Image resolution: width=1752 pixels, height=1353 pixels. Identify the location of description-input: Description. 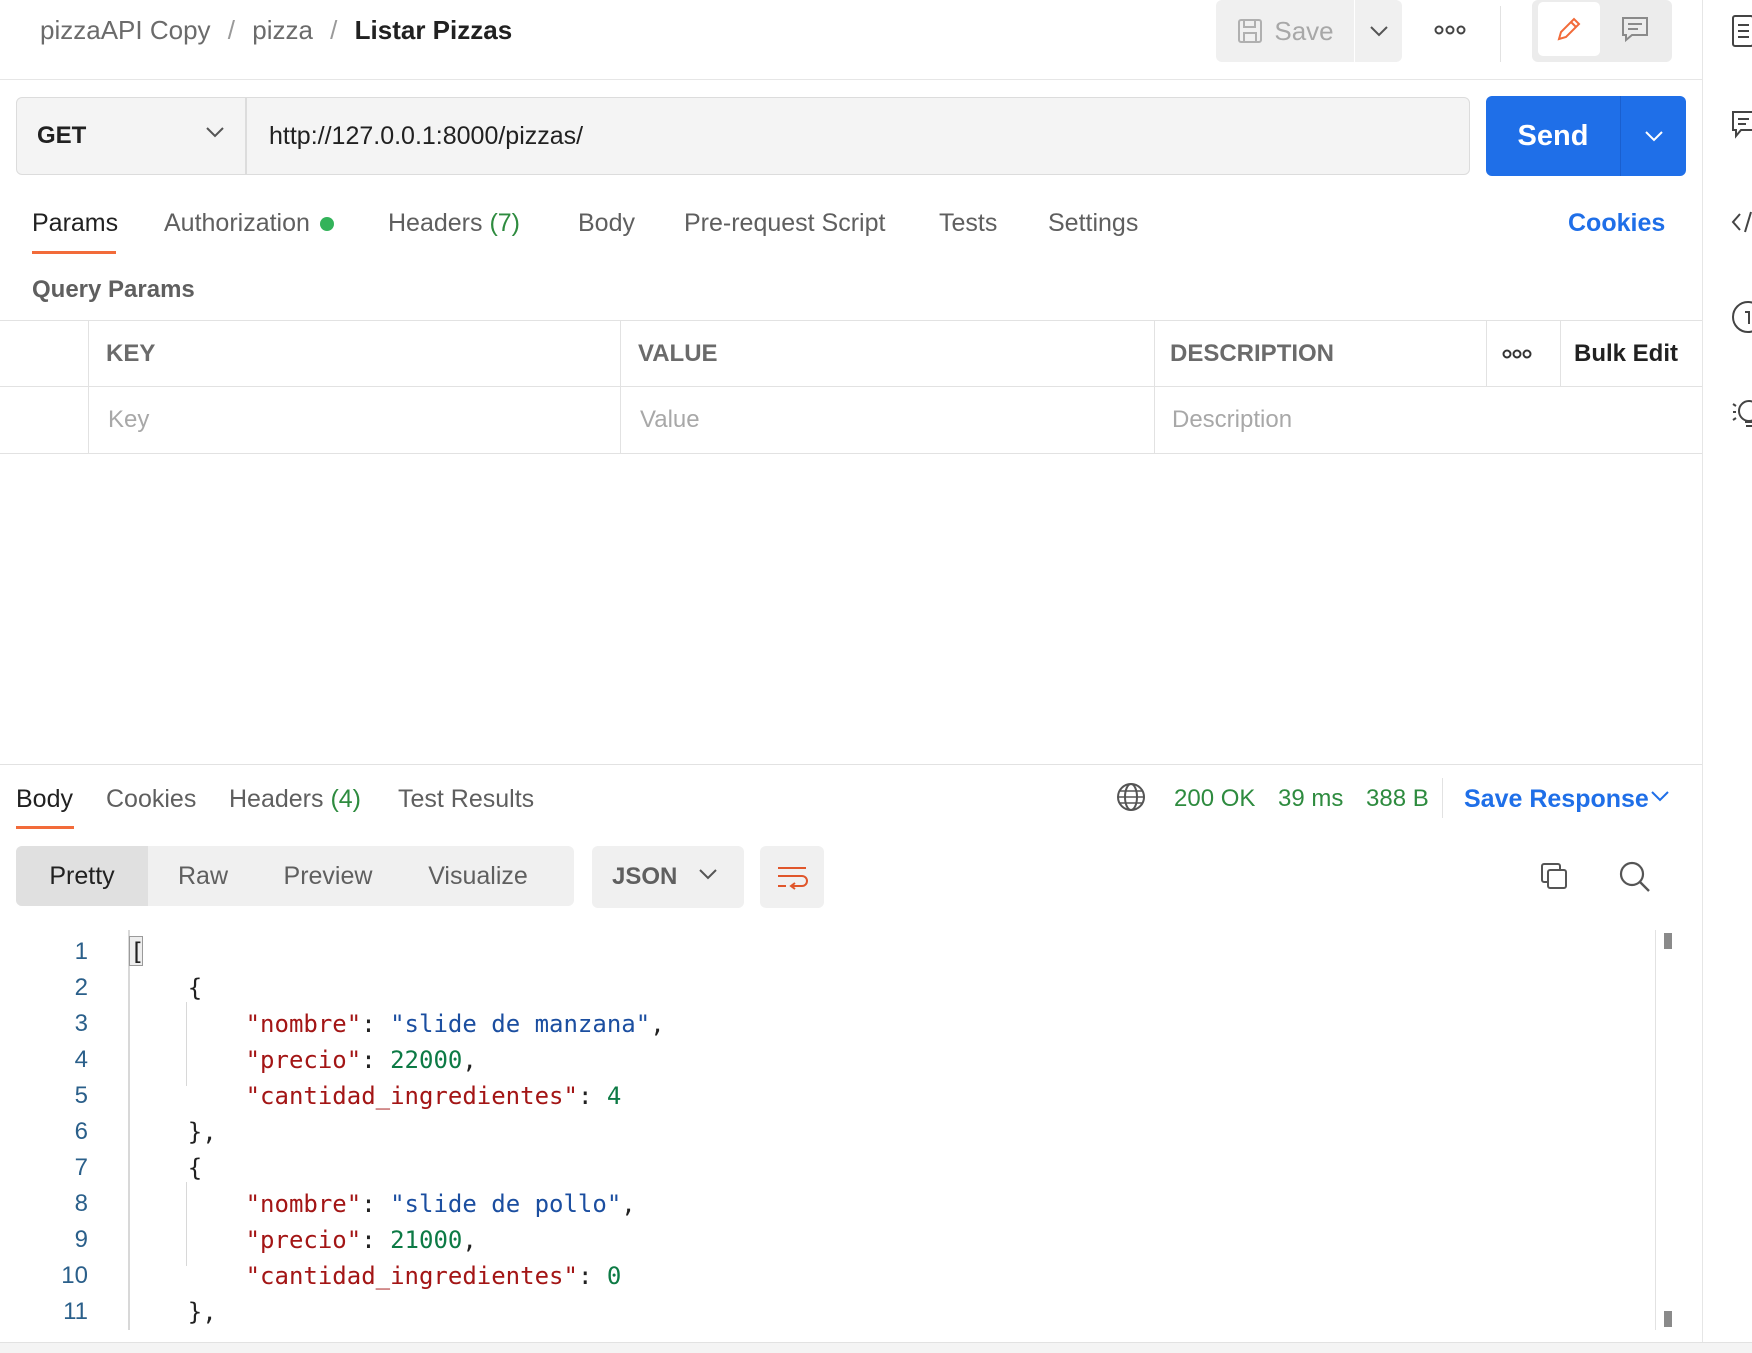
(1232, 419).